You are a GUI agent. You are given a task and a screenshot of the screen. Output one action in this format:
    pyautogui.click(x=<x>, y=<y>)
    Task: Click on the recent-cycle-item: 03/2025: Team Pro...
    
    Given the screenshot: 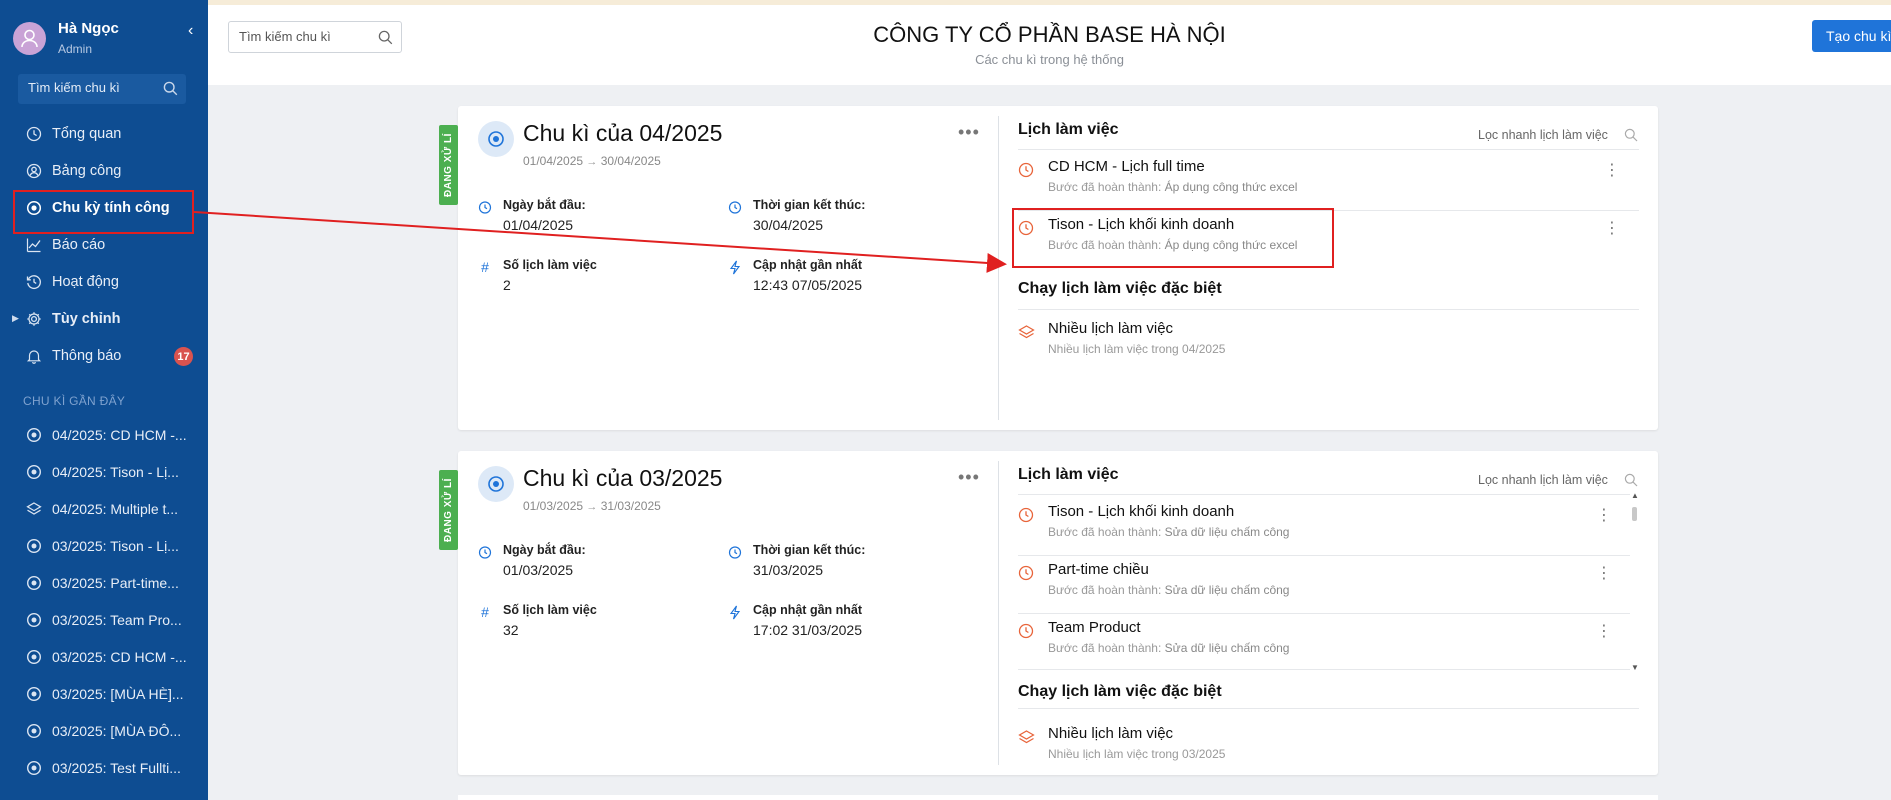 What is the action you would take?
    pyautogui.click(x=104, y=620)
    